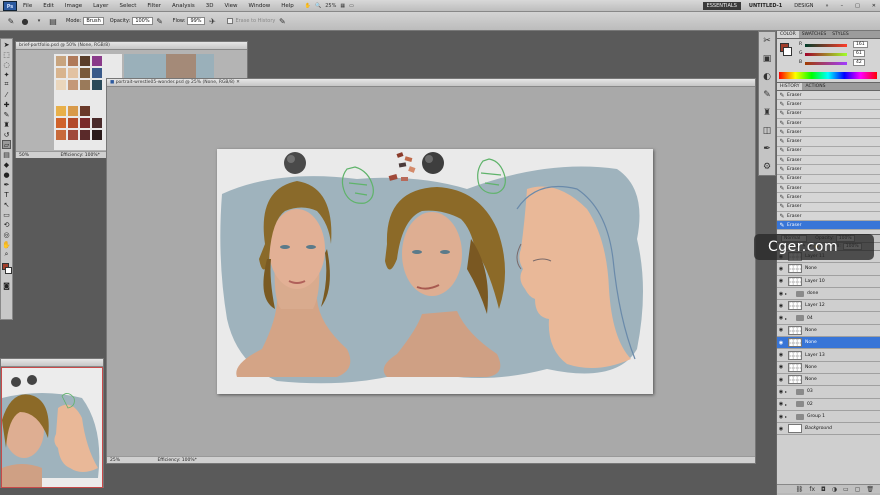 This screenshot has width=880, height=495. What do you see at coordinates (812, 489) in the screenshot?
I see `layer-style-icon: fx` at bounding box center [812, 489].